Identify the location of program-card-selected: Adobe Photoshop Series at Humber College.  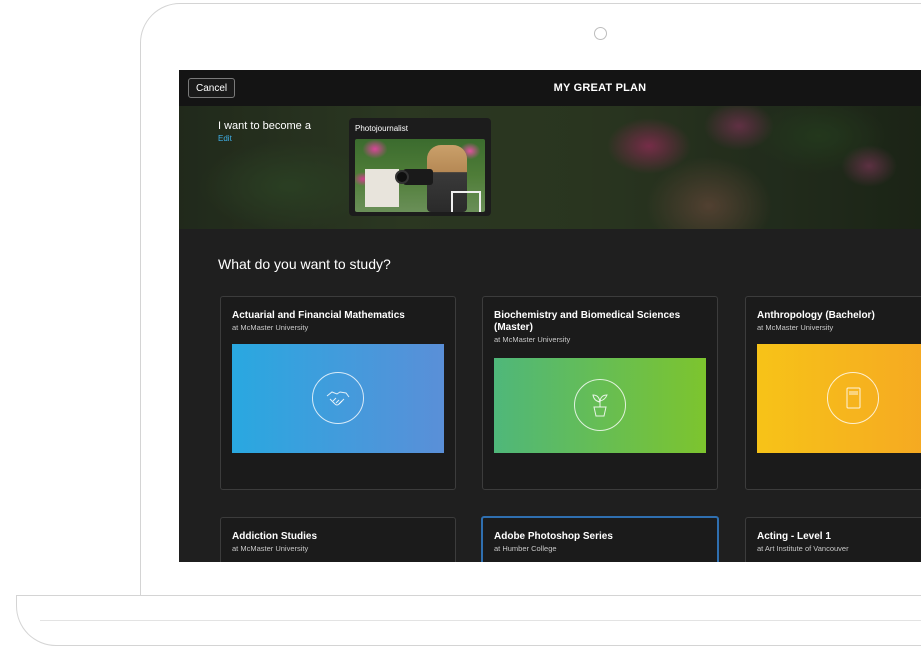
(600, 539).